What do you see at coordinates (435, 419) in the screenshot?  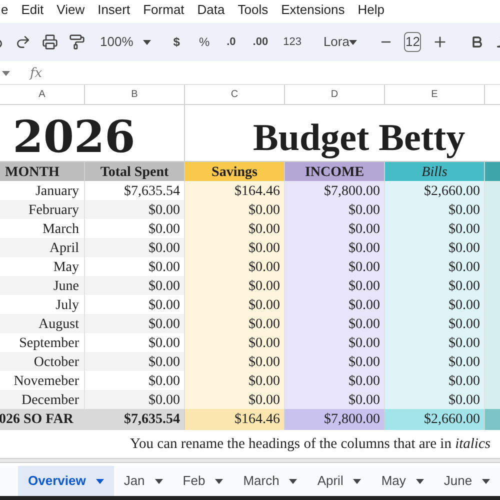 I see `total-cell: $2,660.00` at bounding box center [435, 419].